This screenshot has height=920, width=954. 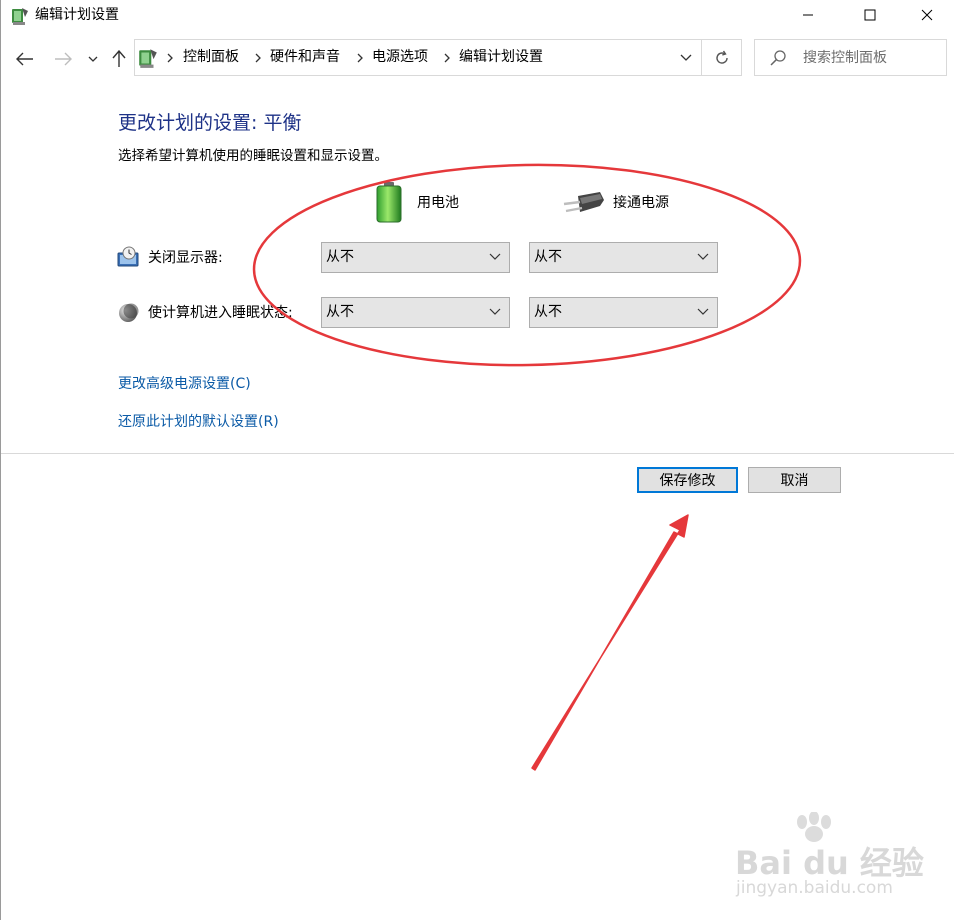 What do you see at coordinates (184, 384) in the screenshot?
I see `advanced-power-settings-link: 更改高级电源设置(C)` at bounding box center [184, 384].